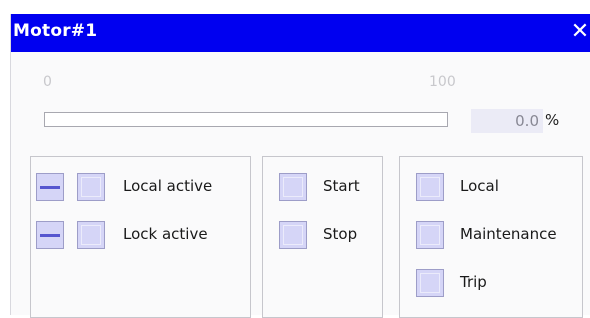 This screenshot has width=590, height=318. Describe the element at coordinates (507, 121) in the screenshot. I see `speed-readout: 0.0` at that location.